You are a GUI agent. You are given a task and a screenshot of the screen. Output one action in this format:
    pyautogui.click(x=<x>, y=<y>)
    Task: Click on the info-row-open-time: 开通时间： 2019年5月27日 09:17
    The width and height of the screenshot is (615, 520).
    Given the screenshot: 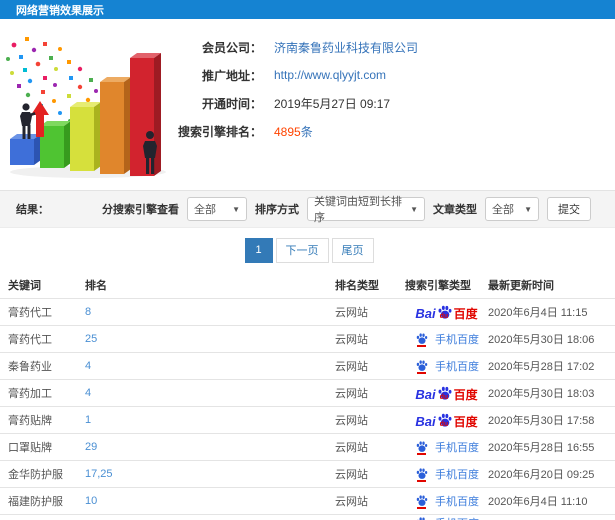 What is the action you would take?
    pyautogui.click(x=392, y=103)
    